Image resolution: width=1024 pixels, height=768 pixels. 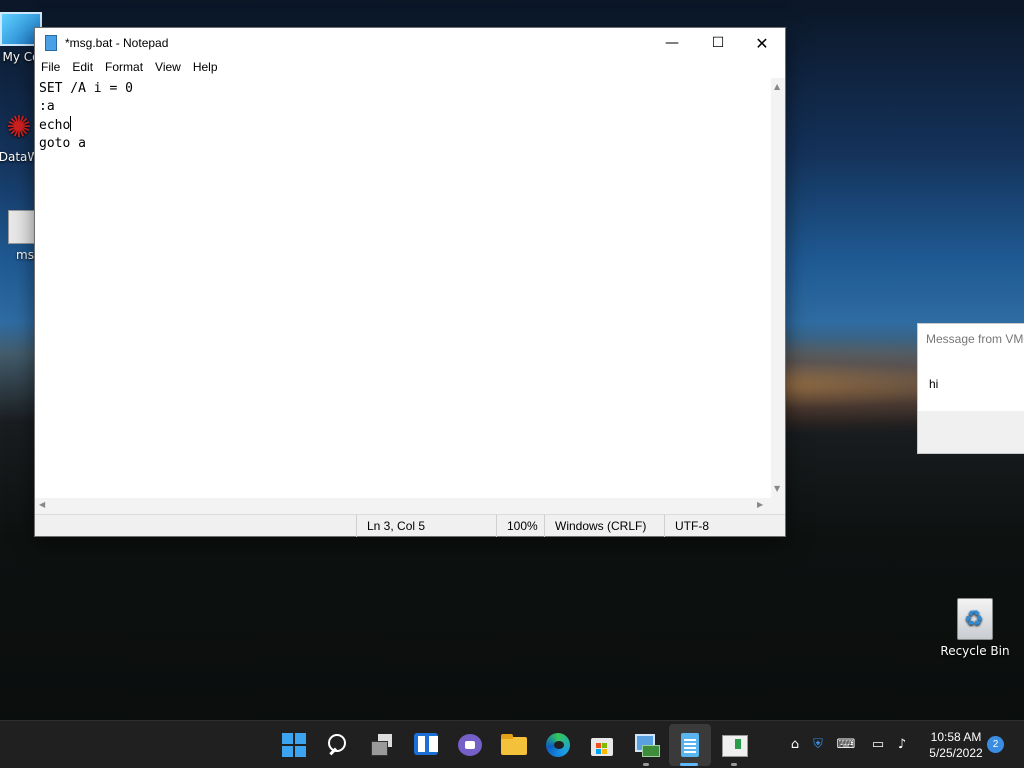 I want to click on scroll-left-icon: ◀, so click(x=42, y=504).